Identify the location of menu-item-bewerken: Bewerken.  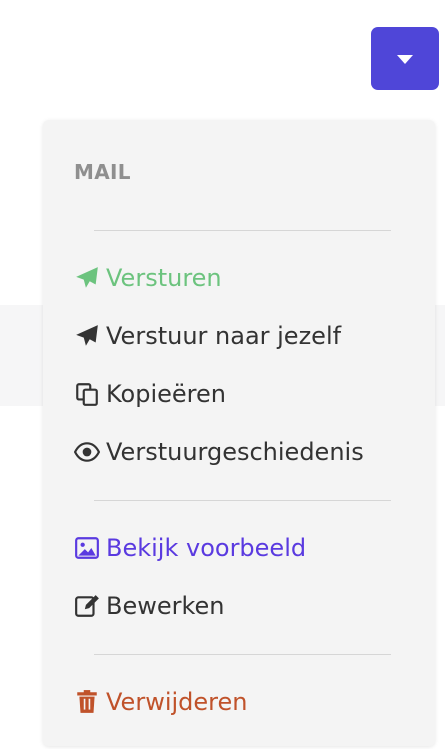
(149, 606).